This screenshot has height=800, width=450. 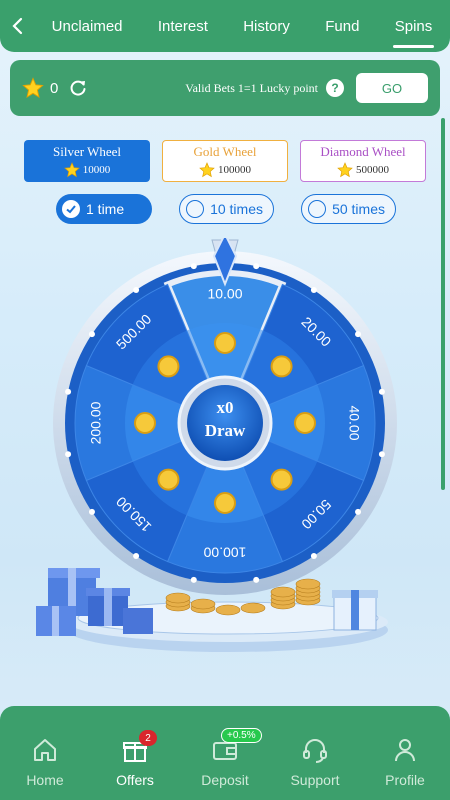 What do you see at coordinates (87, 26) in the screenshot?
I see `tab-unclaimed: Unclaimed` at bounding box center [87, 26].